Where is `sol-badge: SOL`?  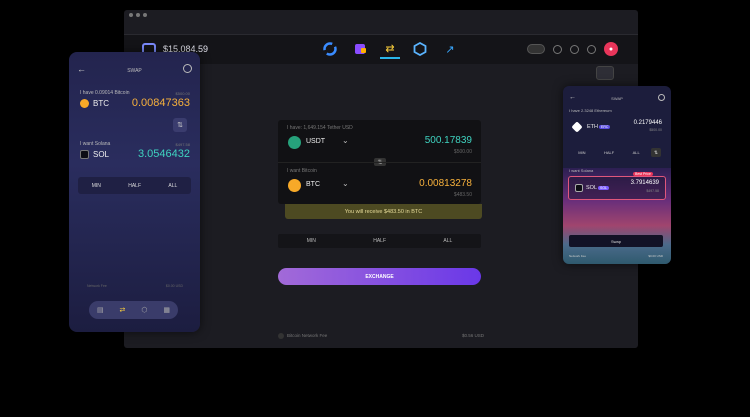 sol-badge: SOL is located at coordinates (604, 188).